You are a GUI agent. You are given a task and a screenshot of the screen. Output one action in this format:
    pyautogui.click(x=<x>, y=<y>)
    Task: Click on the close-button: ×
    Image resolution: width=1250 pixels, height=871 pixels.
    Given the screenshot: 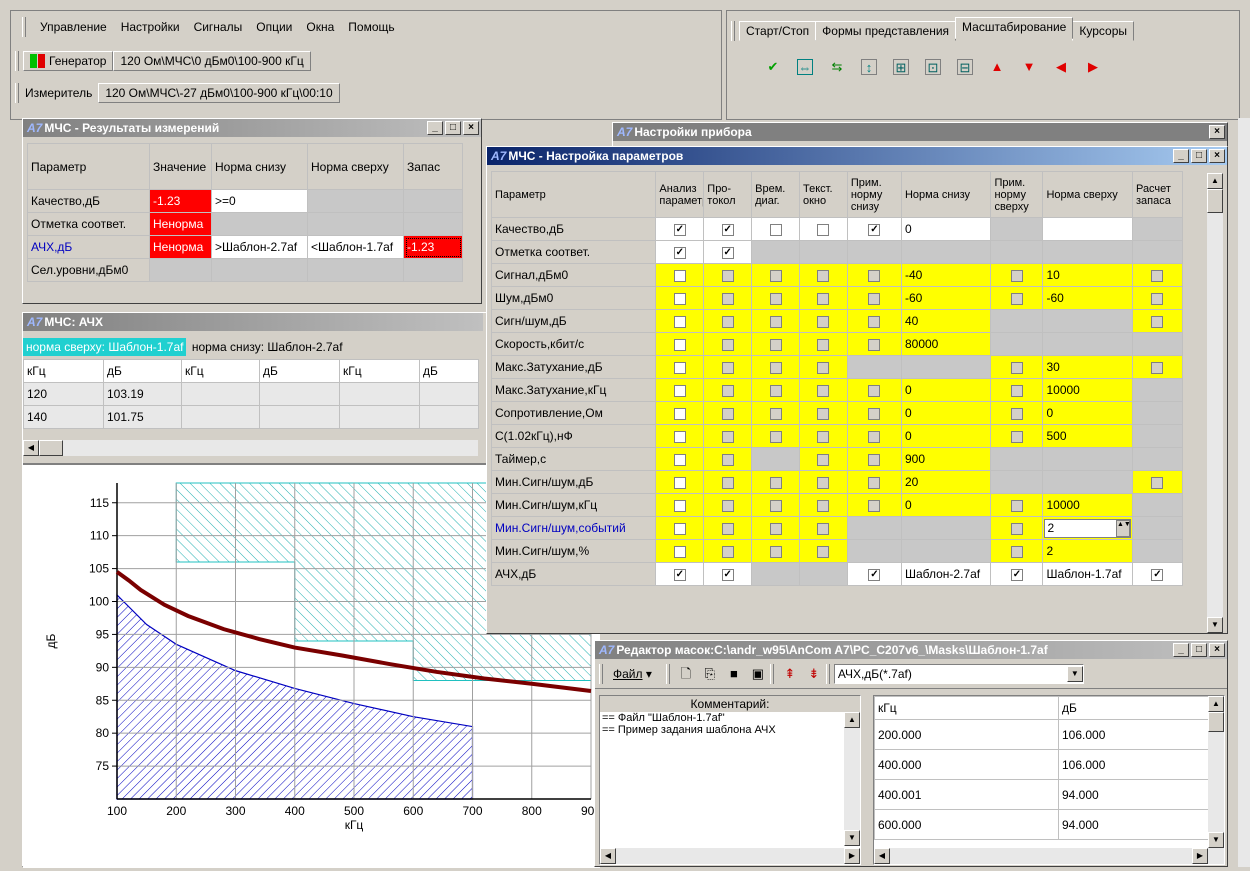 What is the action you would take?
    pyautogui.click(x=1217, y=156)
    